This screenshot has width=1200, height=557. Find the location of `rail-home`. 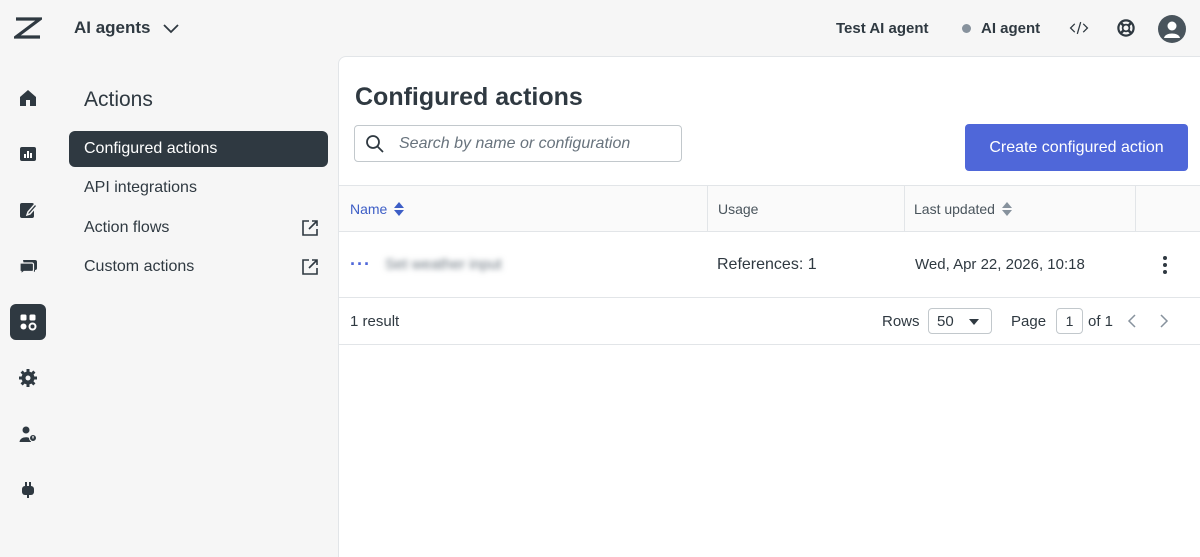

rail-home is located at coordinates (28, 98).